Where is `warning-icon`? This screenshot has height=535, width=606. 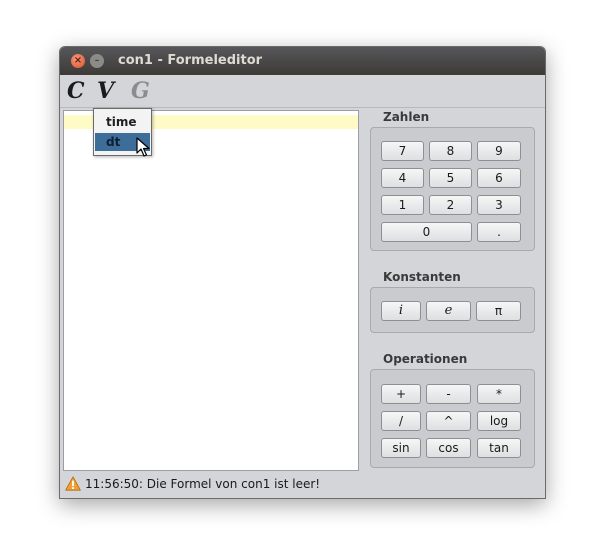
warning-icon is located at coordinates (73, 483).